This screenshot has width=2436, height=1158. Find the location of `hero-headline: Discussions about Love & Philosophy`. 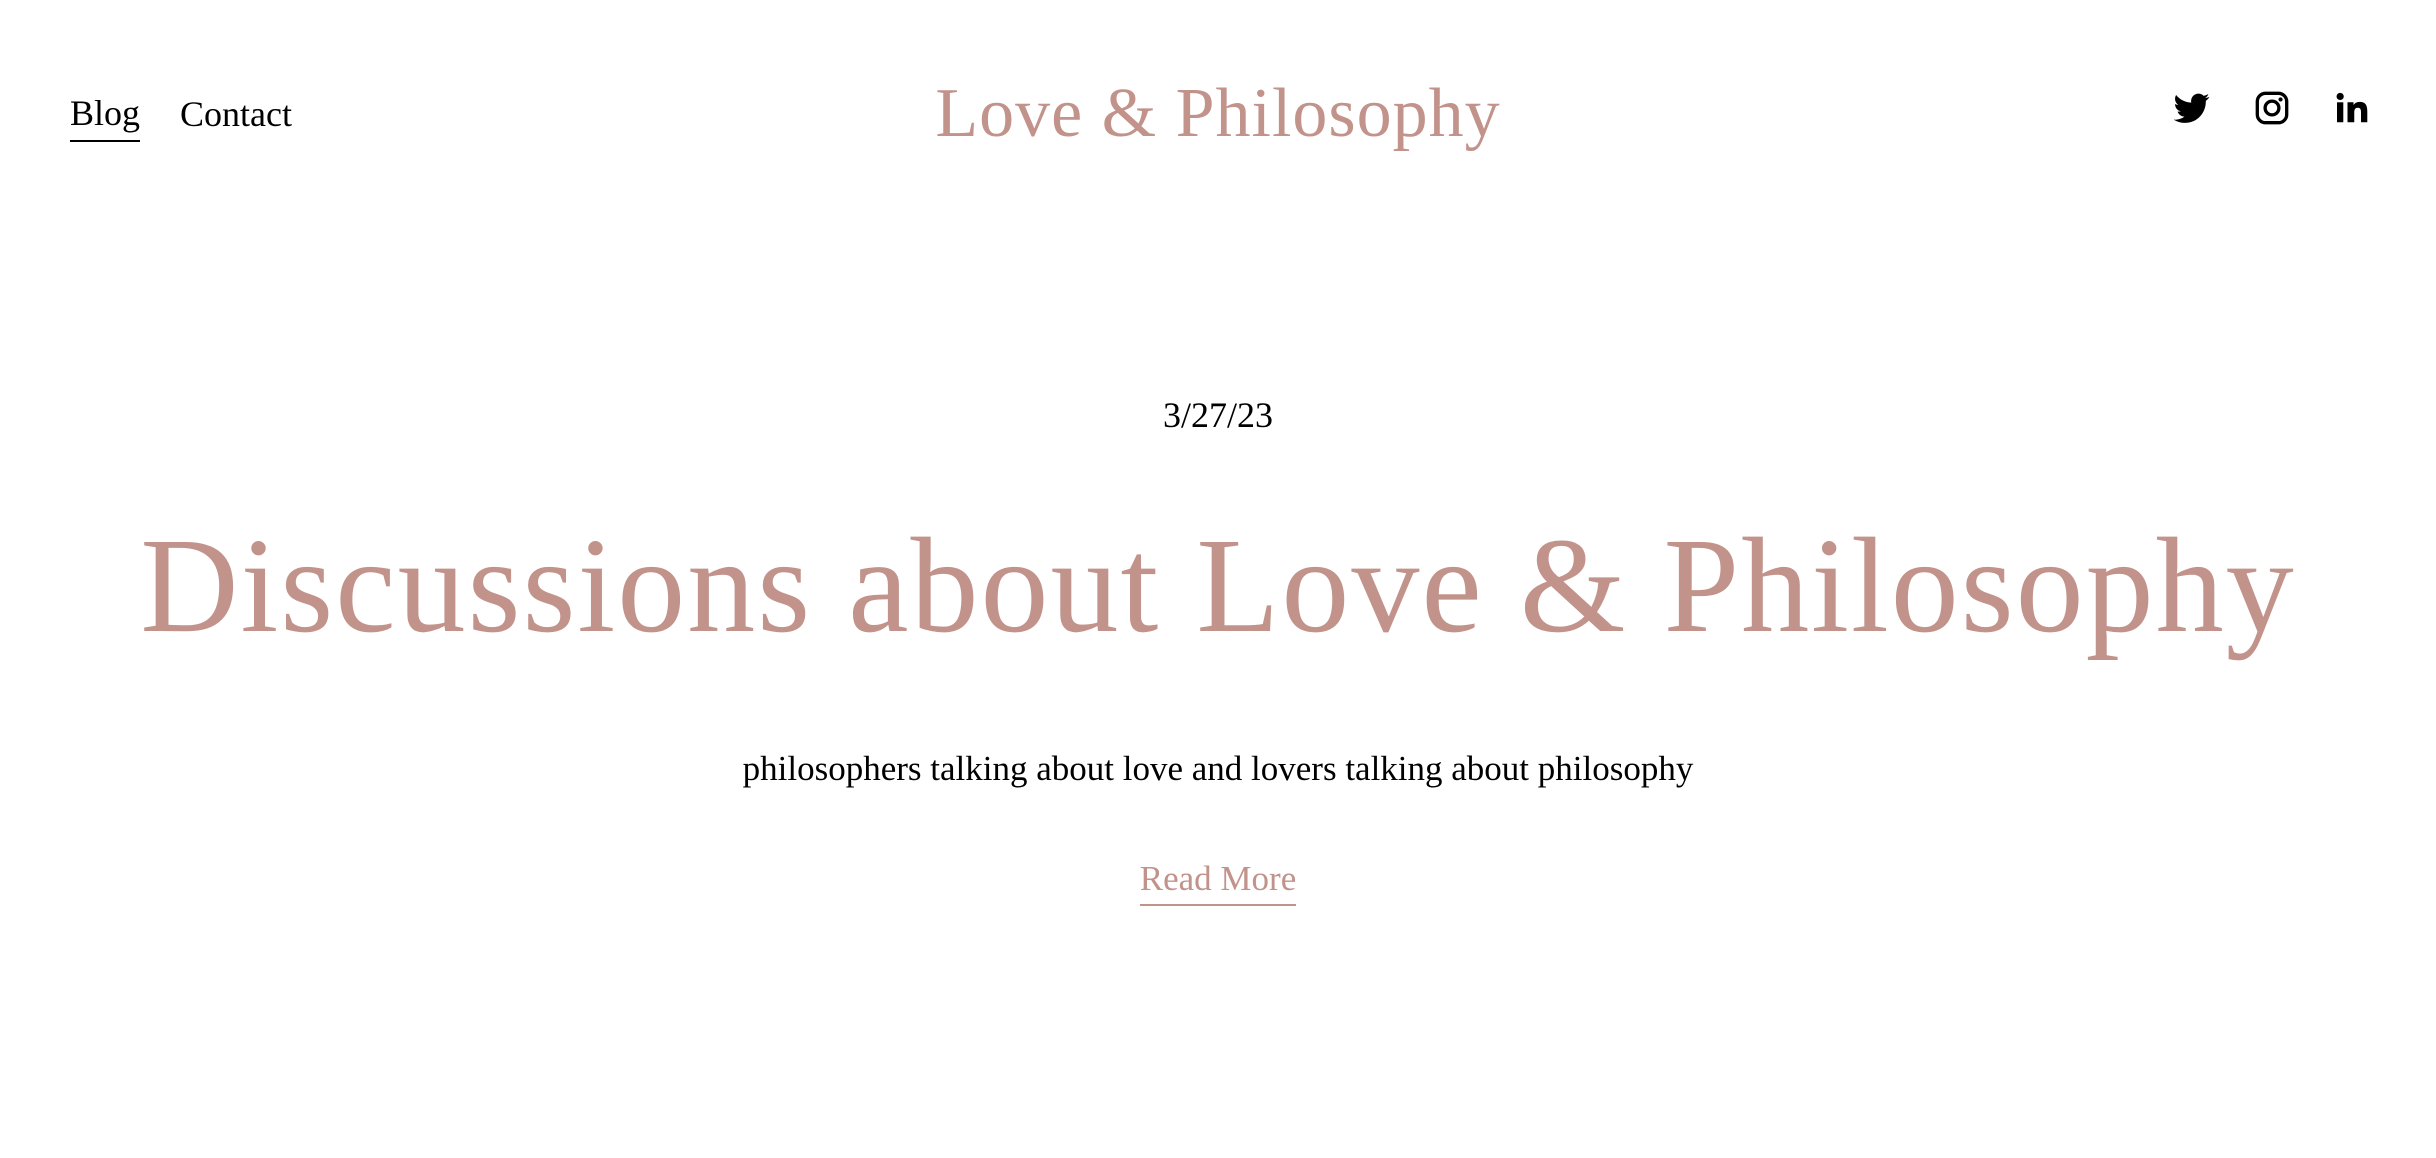

hero-headline: Discussions about Love & Philosophy is located at coordinates (1218, 586).